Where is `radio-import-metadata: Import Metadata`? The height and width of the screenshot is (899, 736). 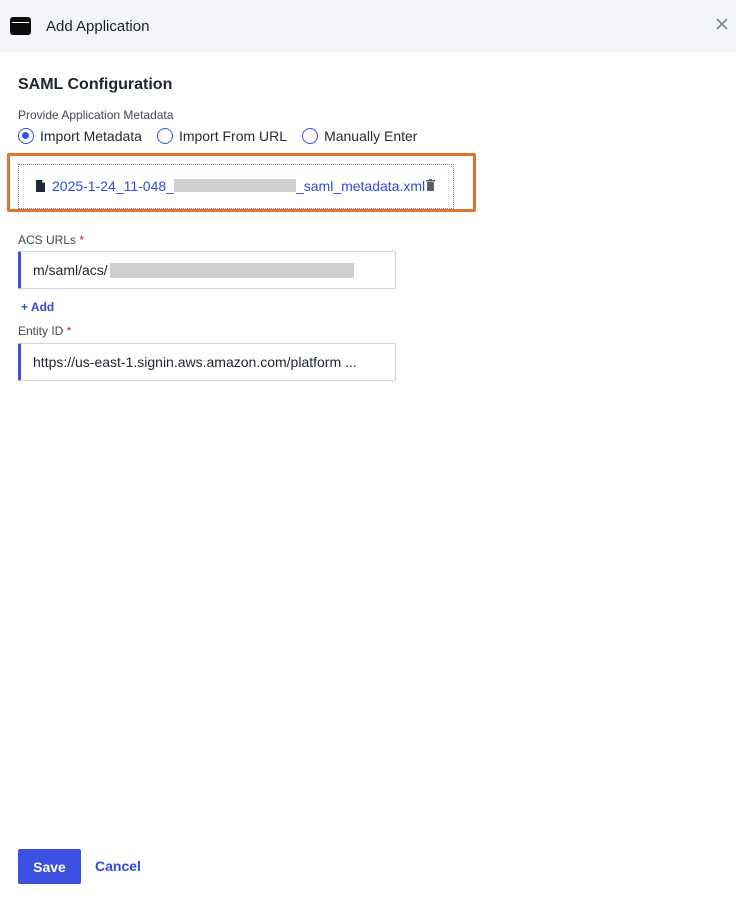
radio-import-metadata: Import Metadata is located at coordinates (80, 136).